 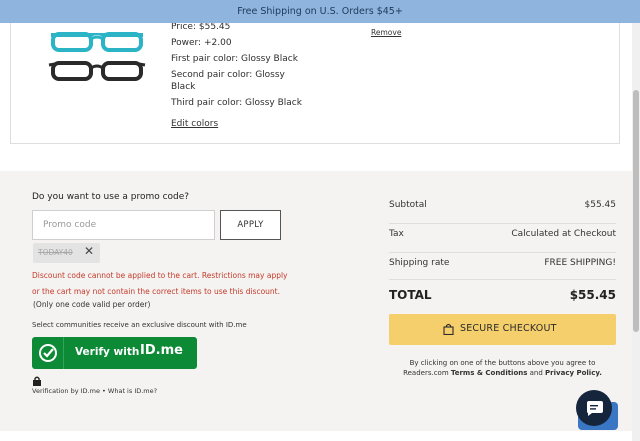 I want to click on shipping-value: FREE SHIPPING!, so click(x=580, y=263).